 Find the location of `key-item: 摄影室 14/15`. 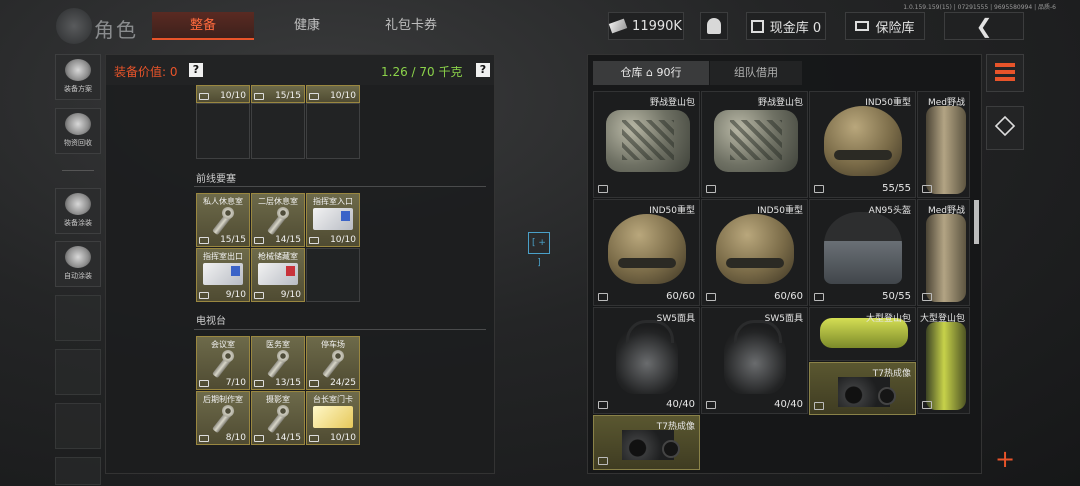

key-item: 摄影室 14/15 is located at coordinates (278, 418).